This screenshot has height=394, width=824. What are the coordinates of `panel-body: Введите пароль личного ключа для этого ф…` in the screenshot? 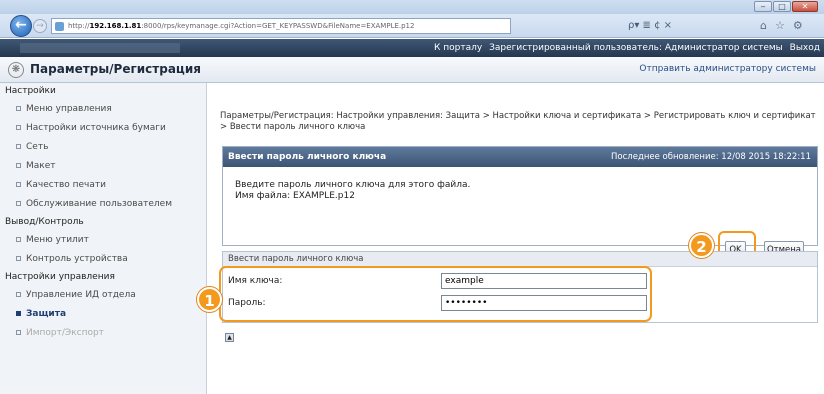 It's located at (520, 184).